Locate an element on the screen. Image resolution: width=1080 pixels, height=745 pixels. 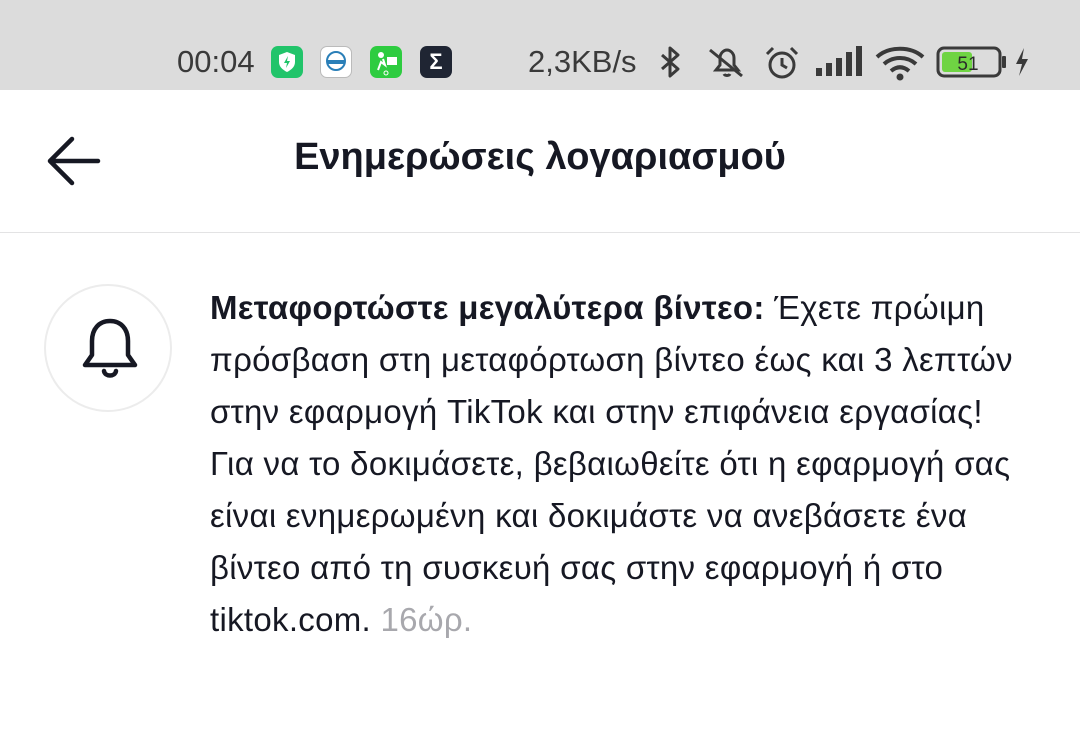
alarm-icon is located at coordinates (782, 65).